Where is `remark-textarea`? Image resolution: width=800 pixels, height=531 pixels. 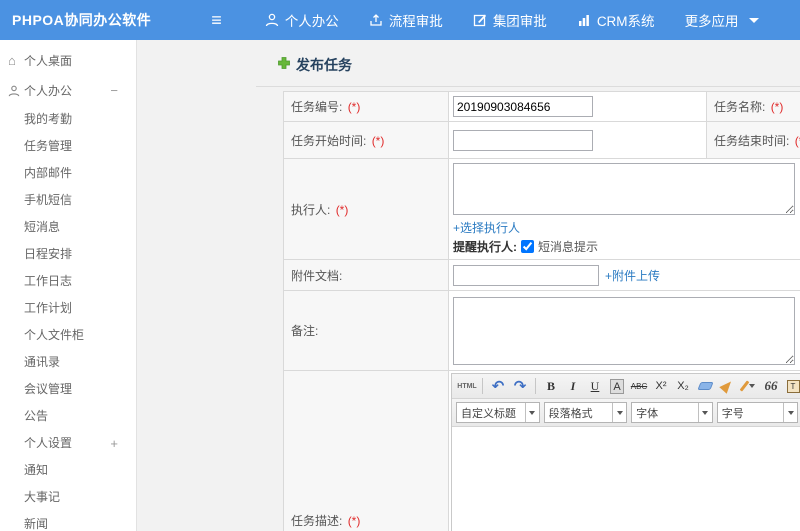
remark-textarea is located at coordinates (624, 330).